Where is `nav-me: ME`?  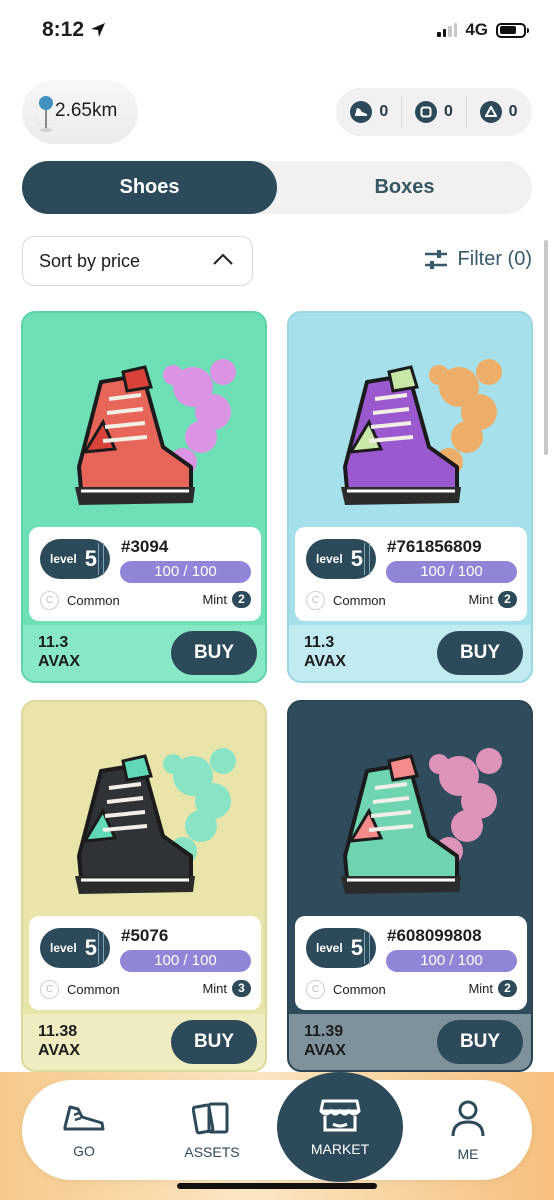 nav-me: ME is located at coordinates (468, 1130).